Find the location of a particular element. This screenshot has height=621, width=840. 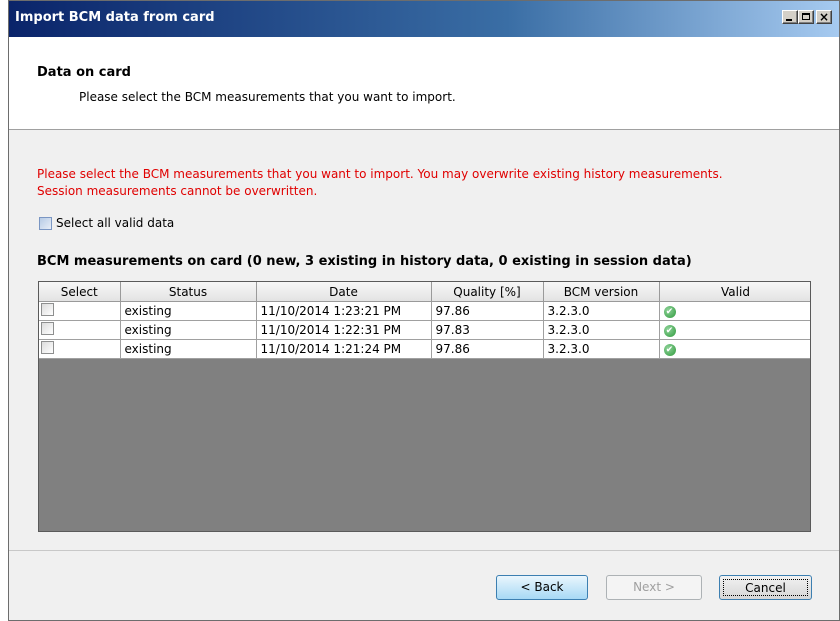

cancel-button-label: Cancel is located at coordinates (765, 587).